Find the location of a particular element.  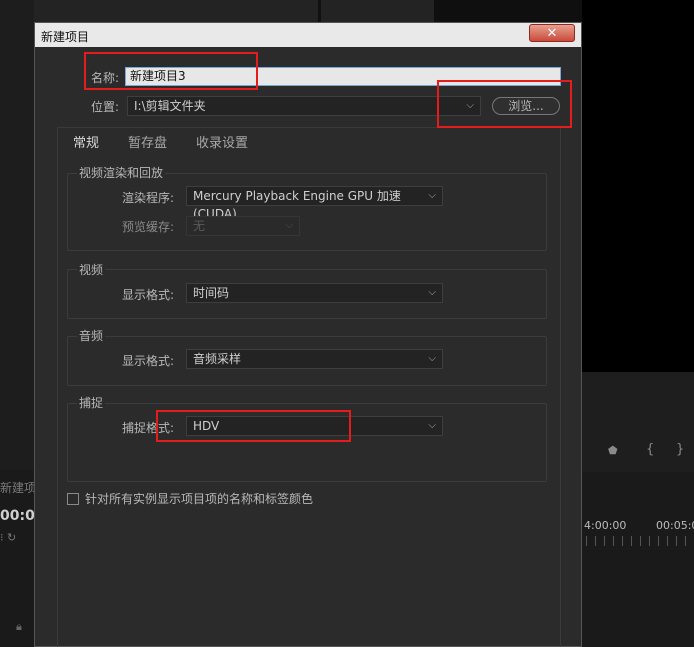

audio-display-format-label: 显示格式: is located at coordinates (148, 361).